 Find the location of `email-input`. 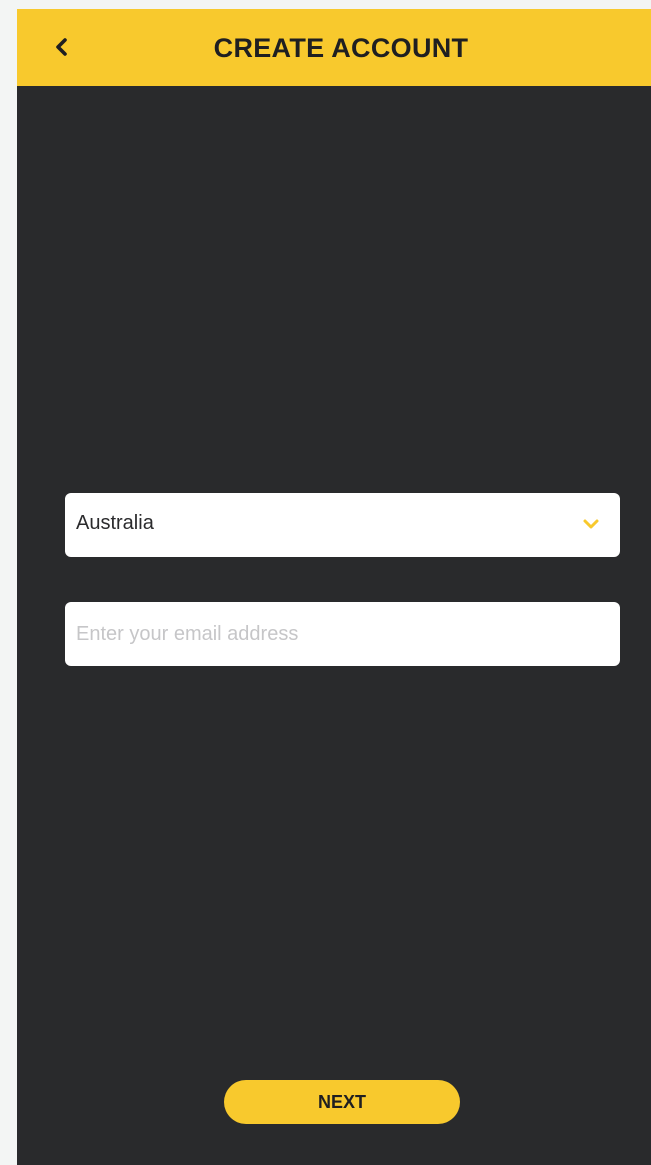

email-input is located at coordinates (342, 634).